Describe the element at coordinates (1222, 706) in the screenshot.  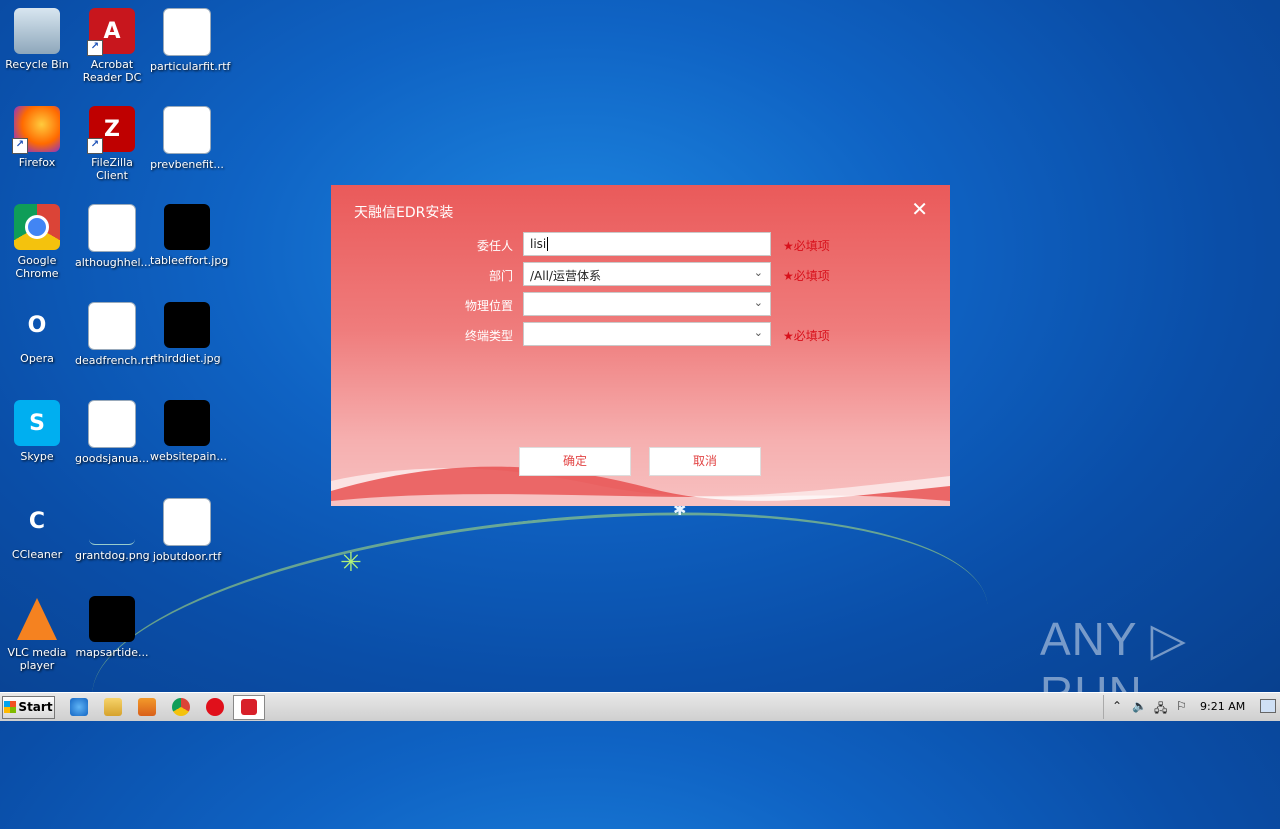
I see `clock: 9:21 AM` at that location.